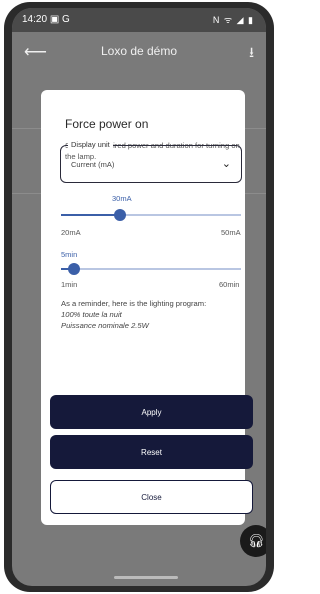  I want to click on status-bar: 14:20 ▣ G N ᯤ ◢ ▮, so click(139, 20).